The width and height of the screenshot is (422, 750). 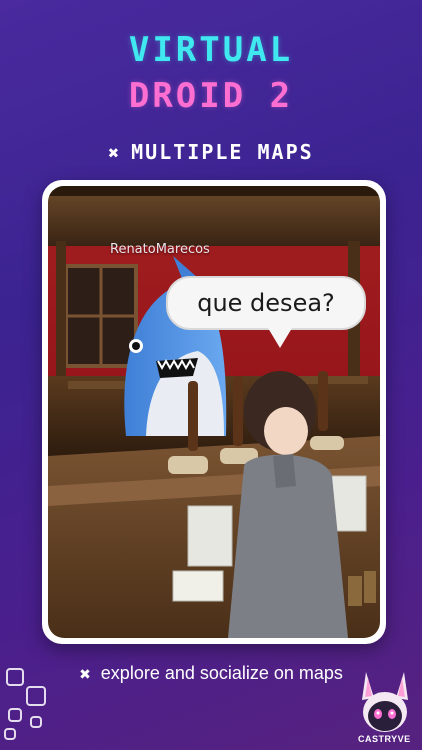 What do you see at coordinates (266, 312) in the screenshot?
I see `speech-bubble: que desea?` at bounding box center [266, 312].